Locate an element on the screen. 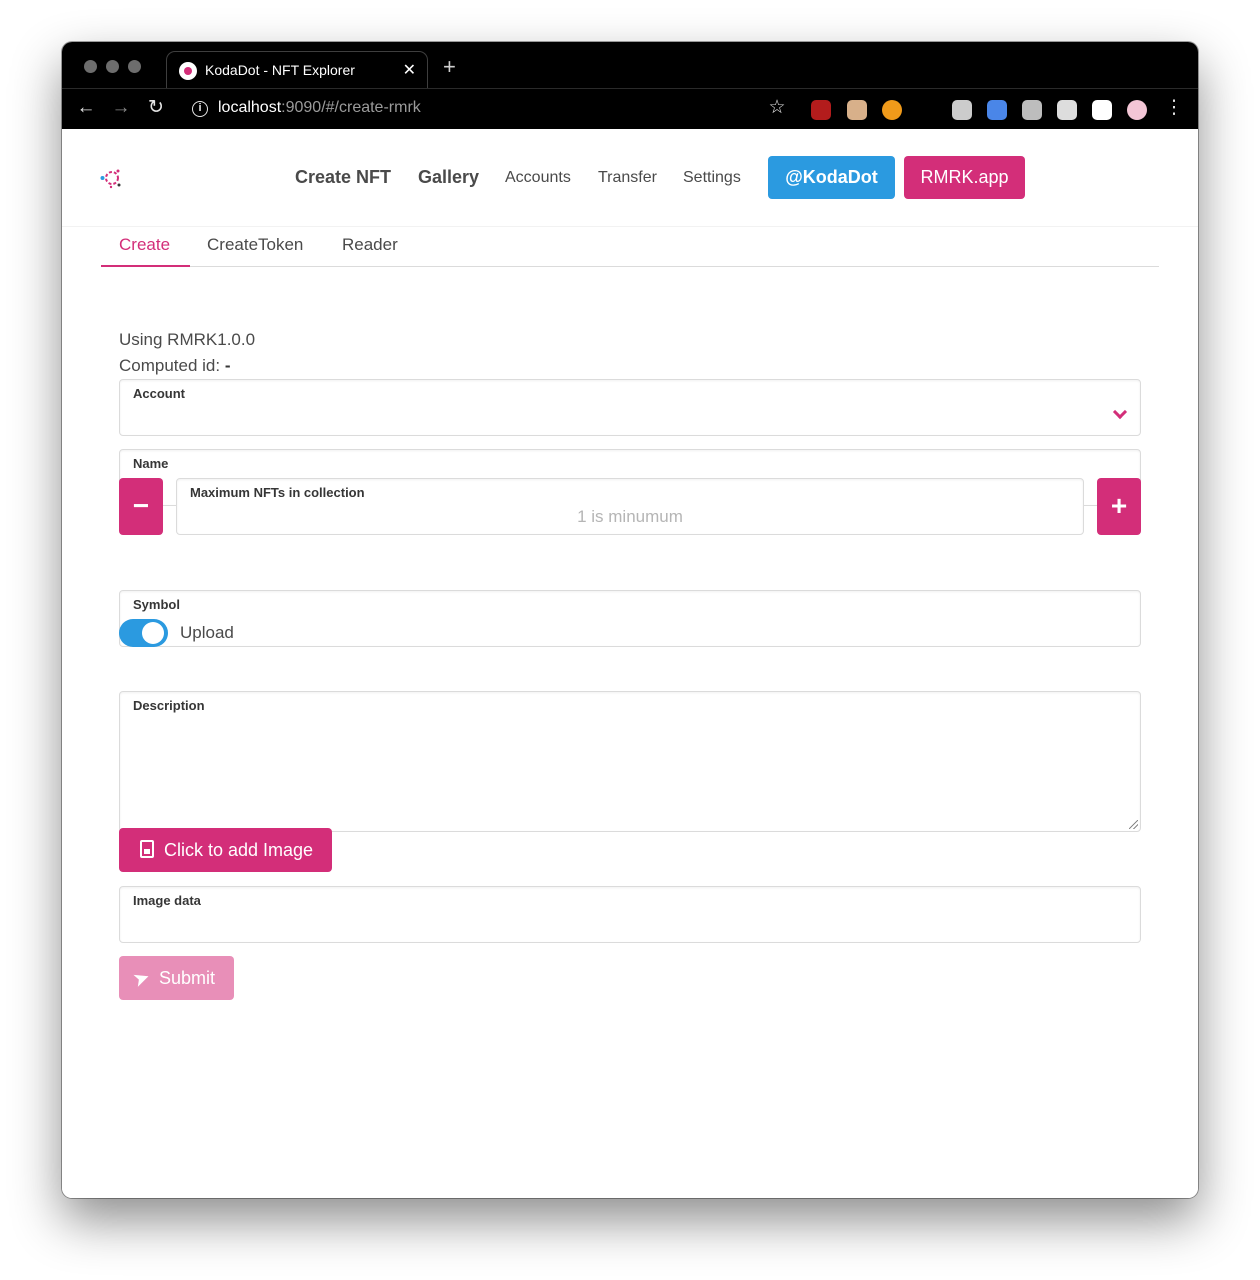 This screenshot has width=1260, height=1280. address-bar: localhost:9090/#/create-rmrk is located at coordinates (319, 108).